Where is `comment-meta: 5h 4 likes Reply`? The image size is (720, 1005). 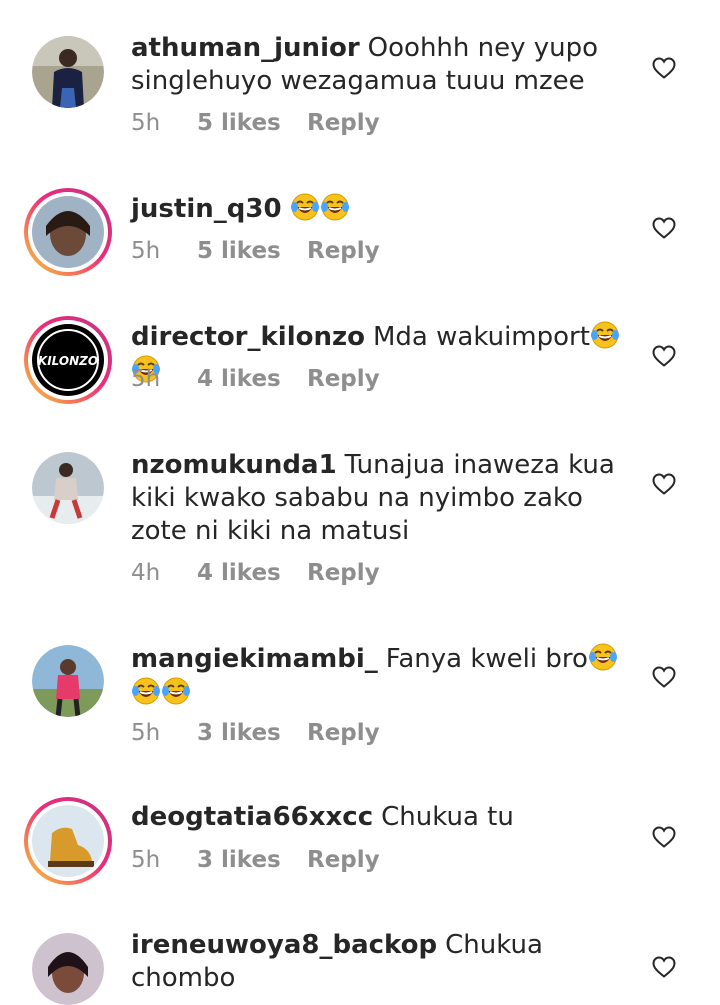 comment-meta: 5h 4 likes Reply is located at coordinates (255, 379).